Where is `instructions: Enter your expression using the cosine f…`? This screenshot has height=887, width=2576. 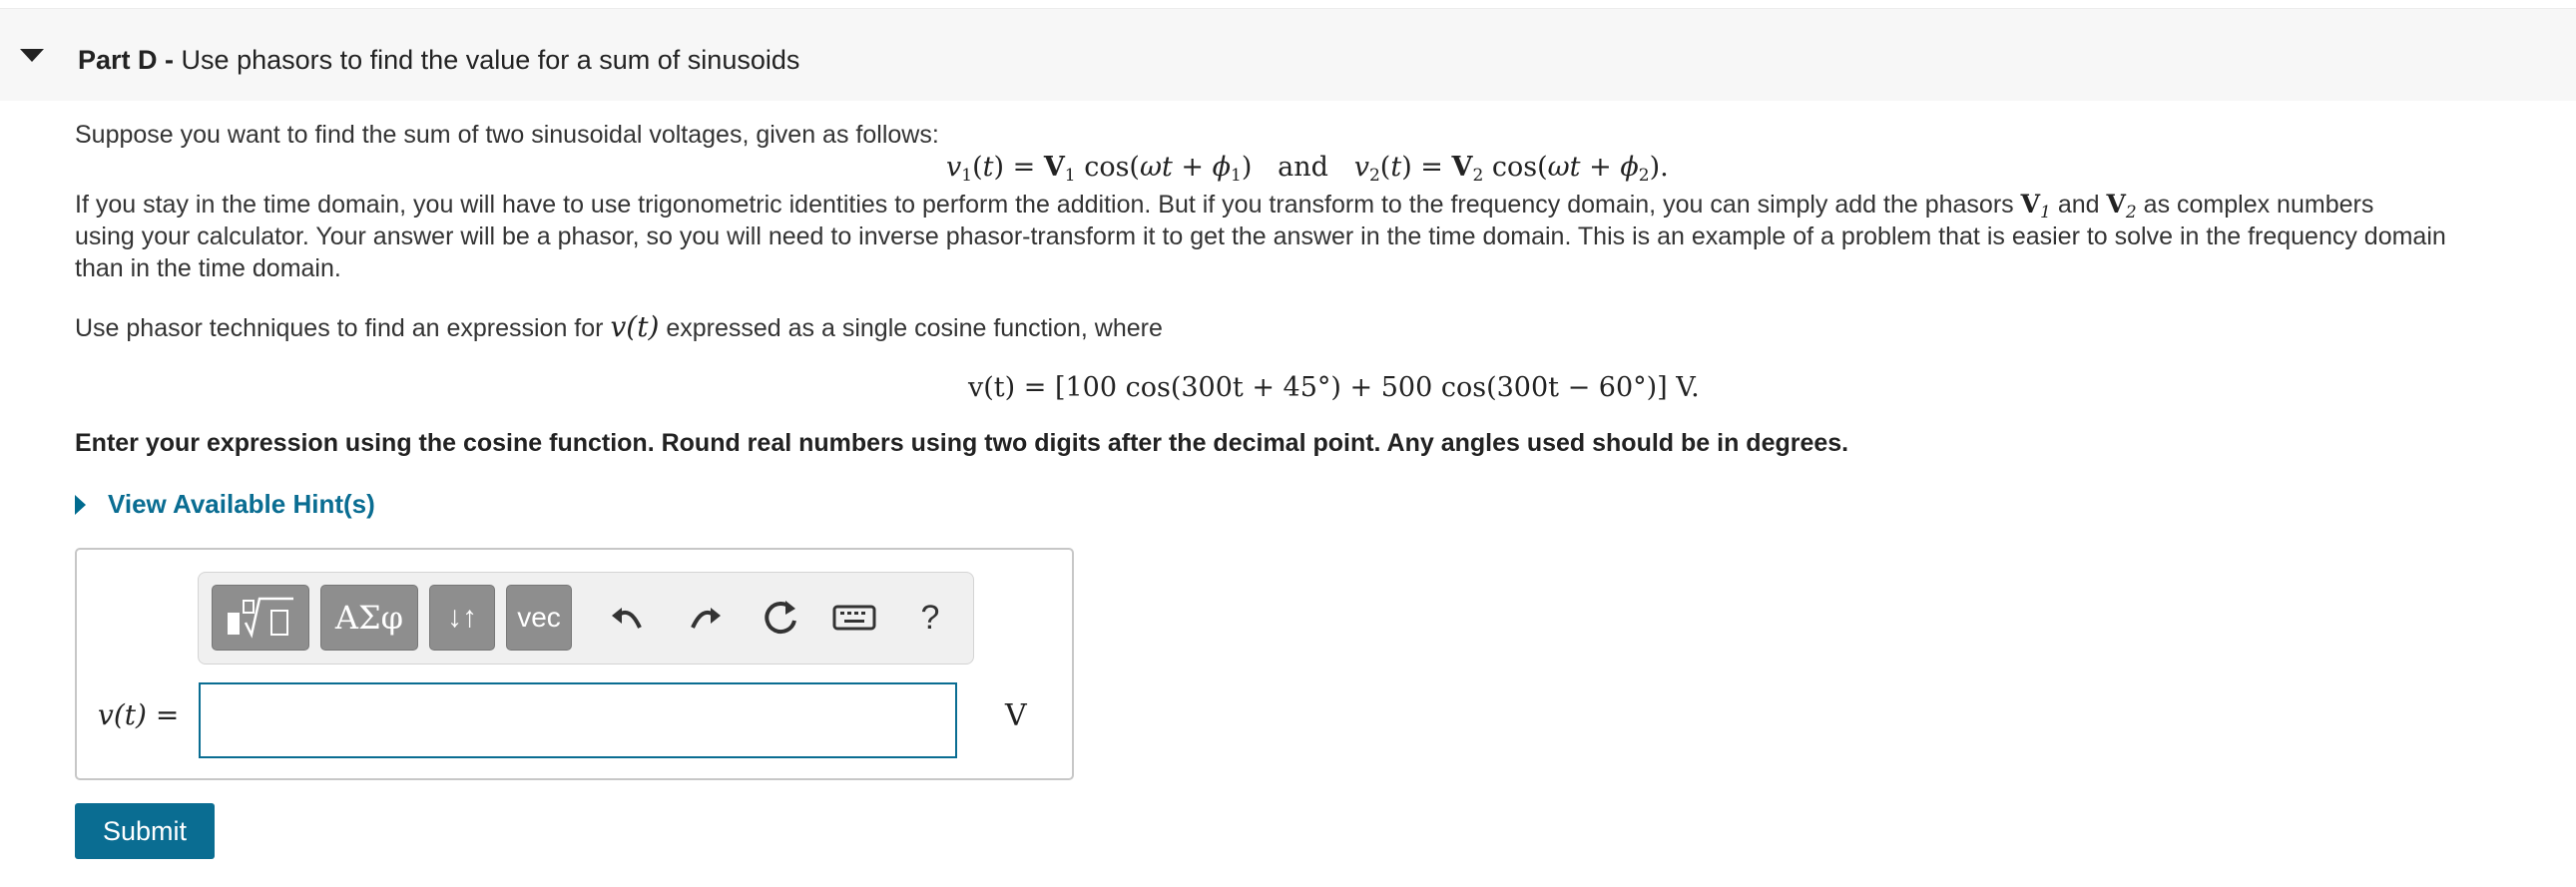 instructions: Enter your expression using the cosine f… is located at coordinates (962, 443).